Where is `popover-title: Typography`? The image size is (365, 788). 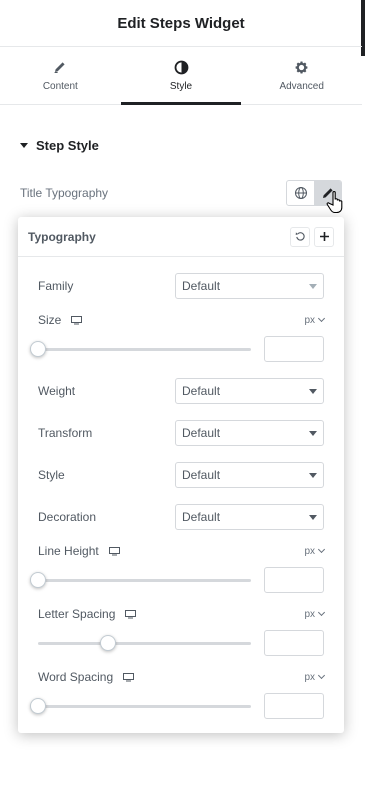
popover-title: Typography is located at coordinates (62, 236).